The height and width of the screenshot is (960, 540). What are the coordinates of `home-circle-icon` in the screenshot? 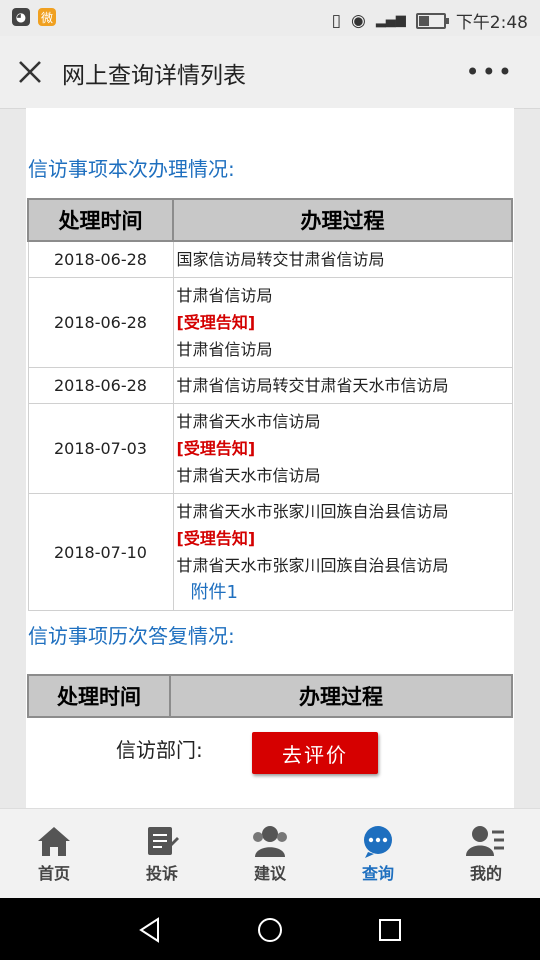 It's located at (270, 930).